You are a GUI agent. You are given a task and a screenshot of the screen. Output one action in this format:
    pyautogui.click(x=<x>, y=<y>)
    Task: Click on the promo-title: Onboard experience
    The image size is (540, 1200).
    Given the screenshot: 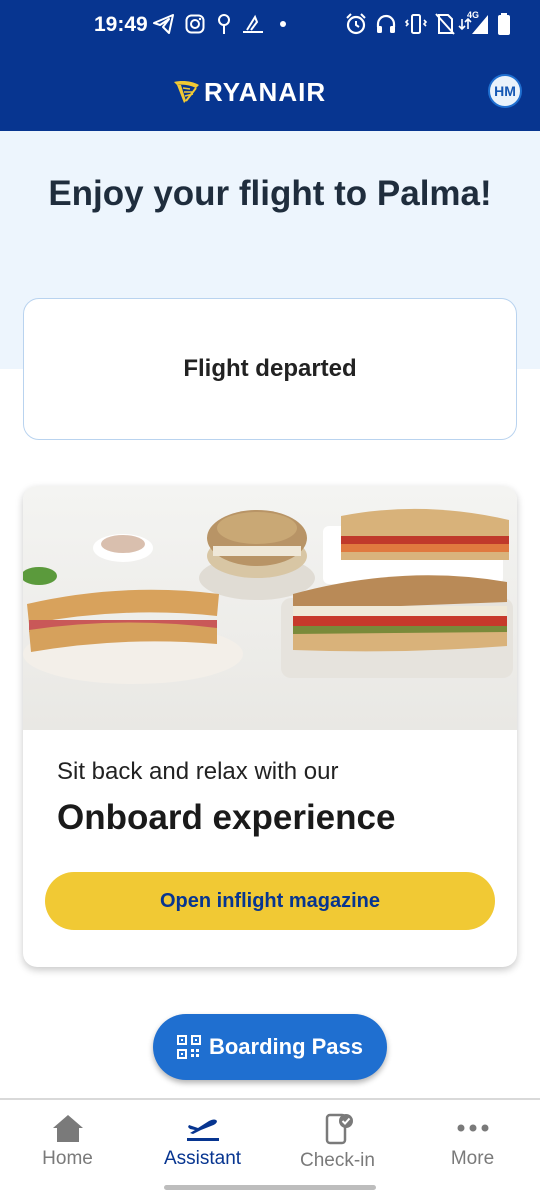 What is the action you would take?
    pyautogui.click(x=226, y=817)
    